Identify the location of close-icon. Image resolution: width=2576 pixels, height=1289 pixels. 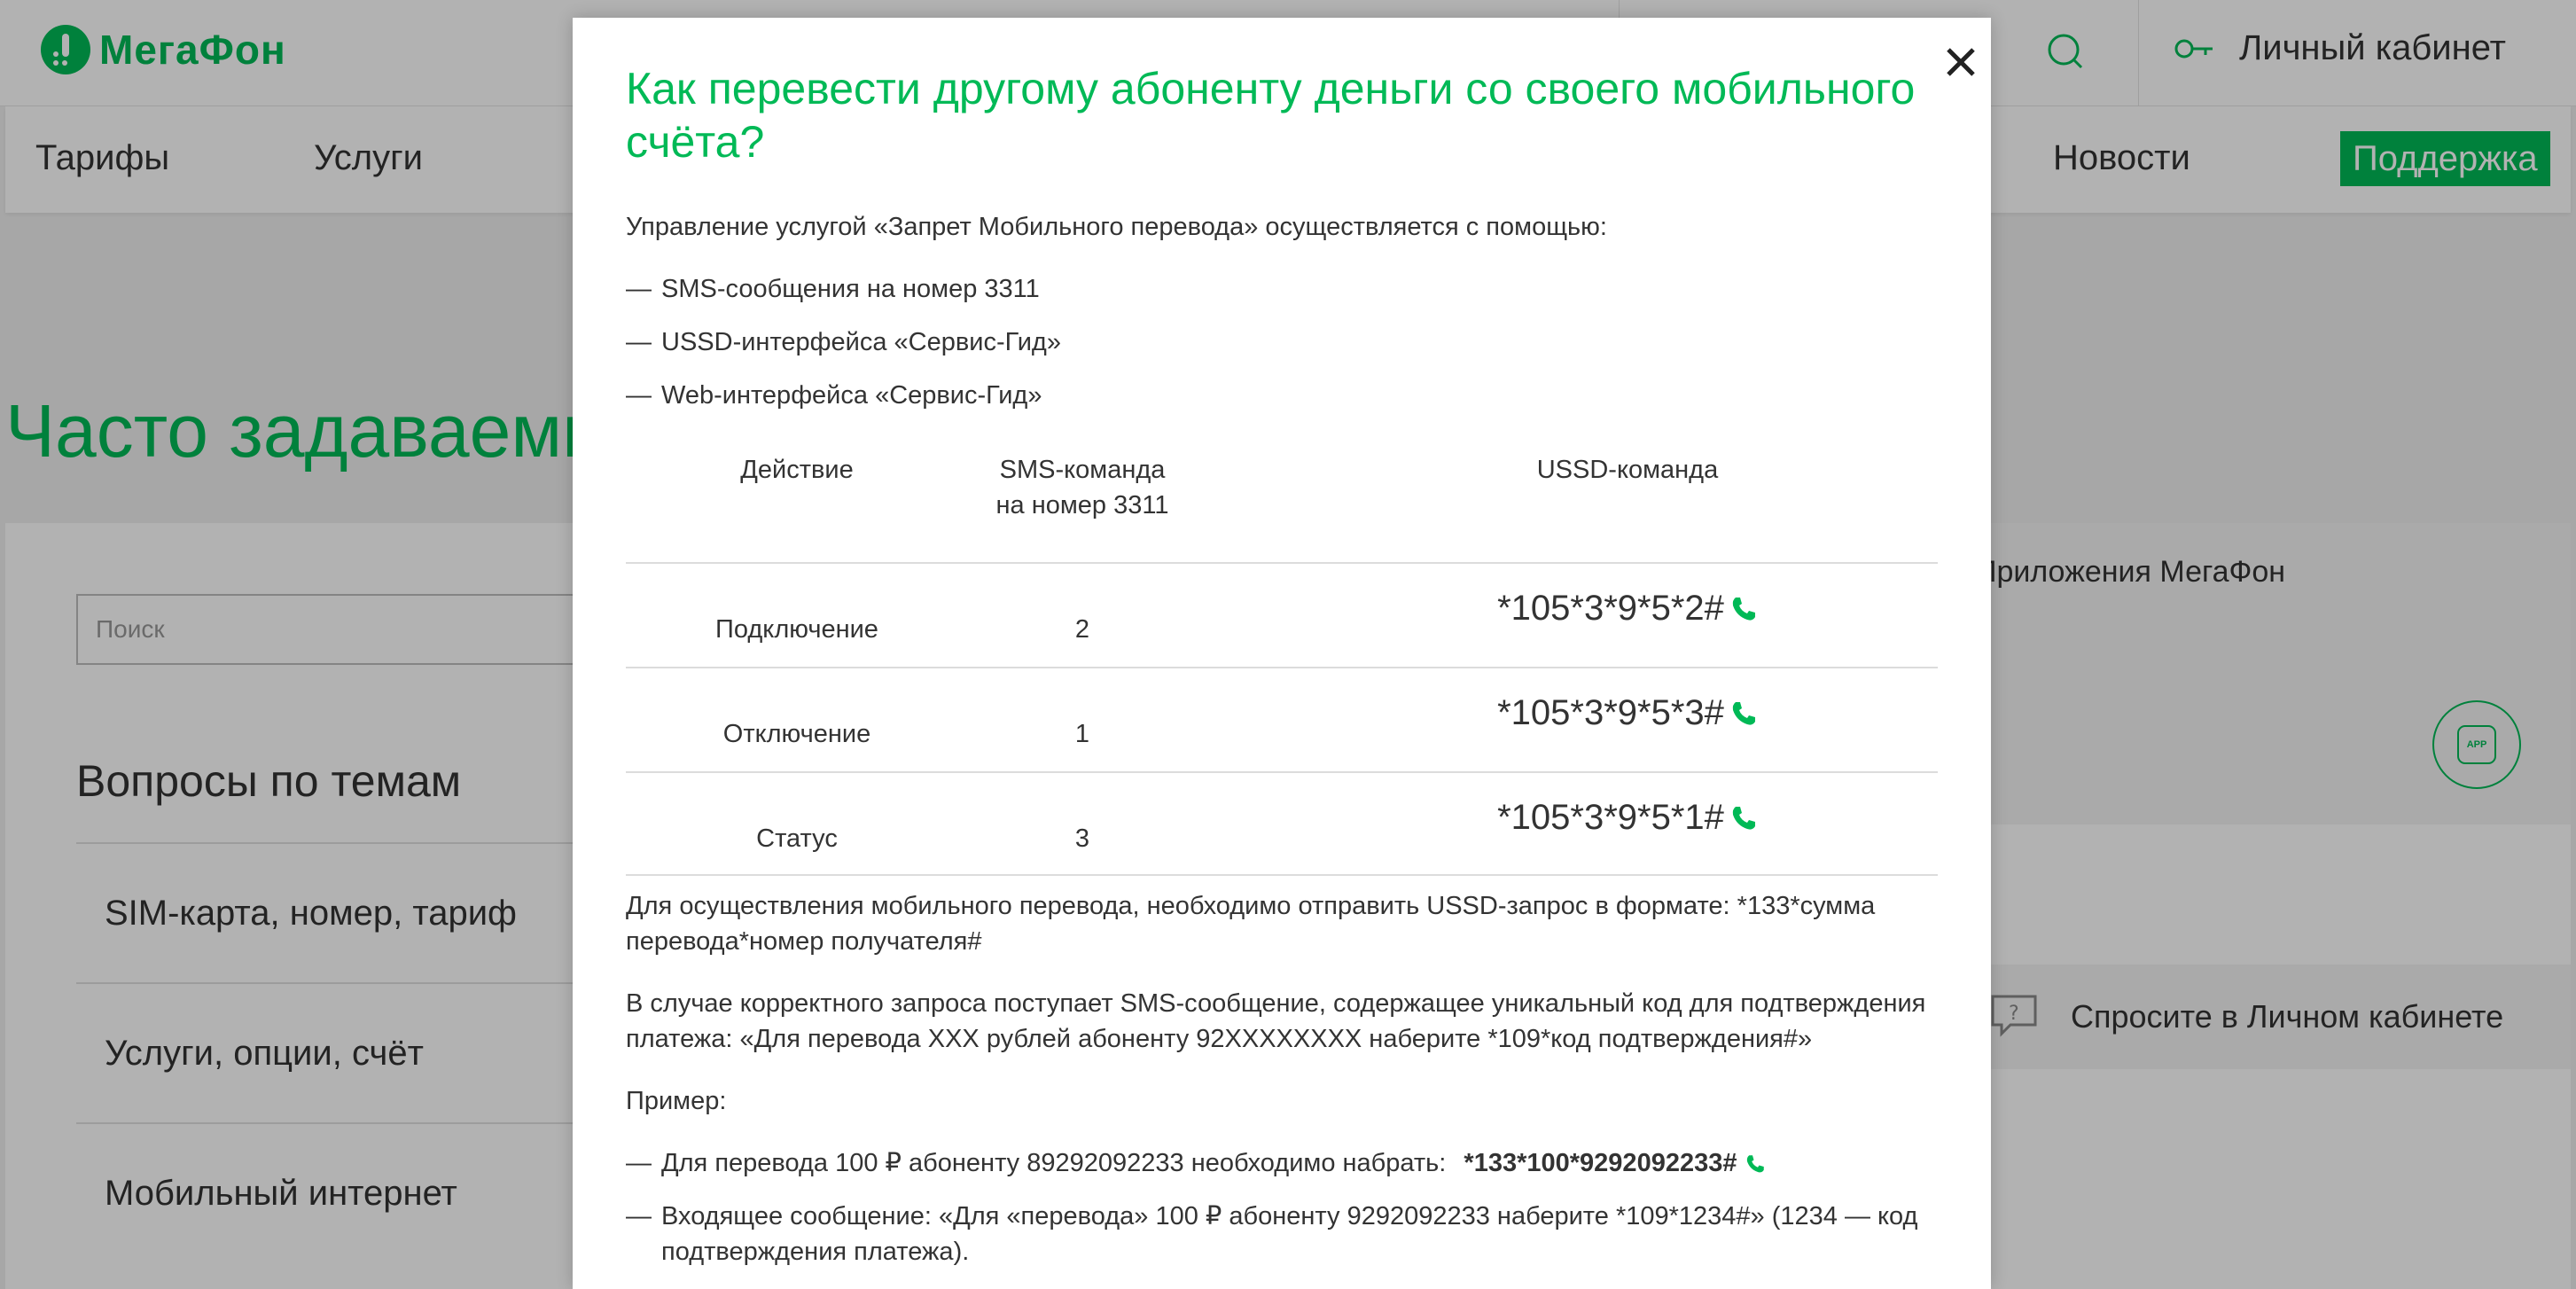
(1961, 62).